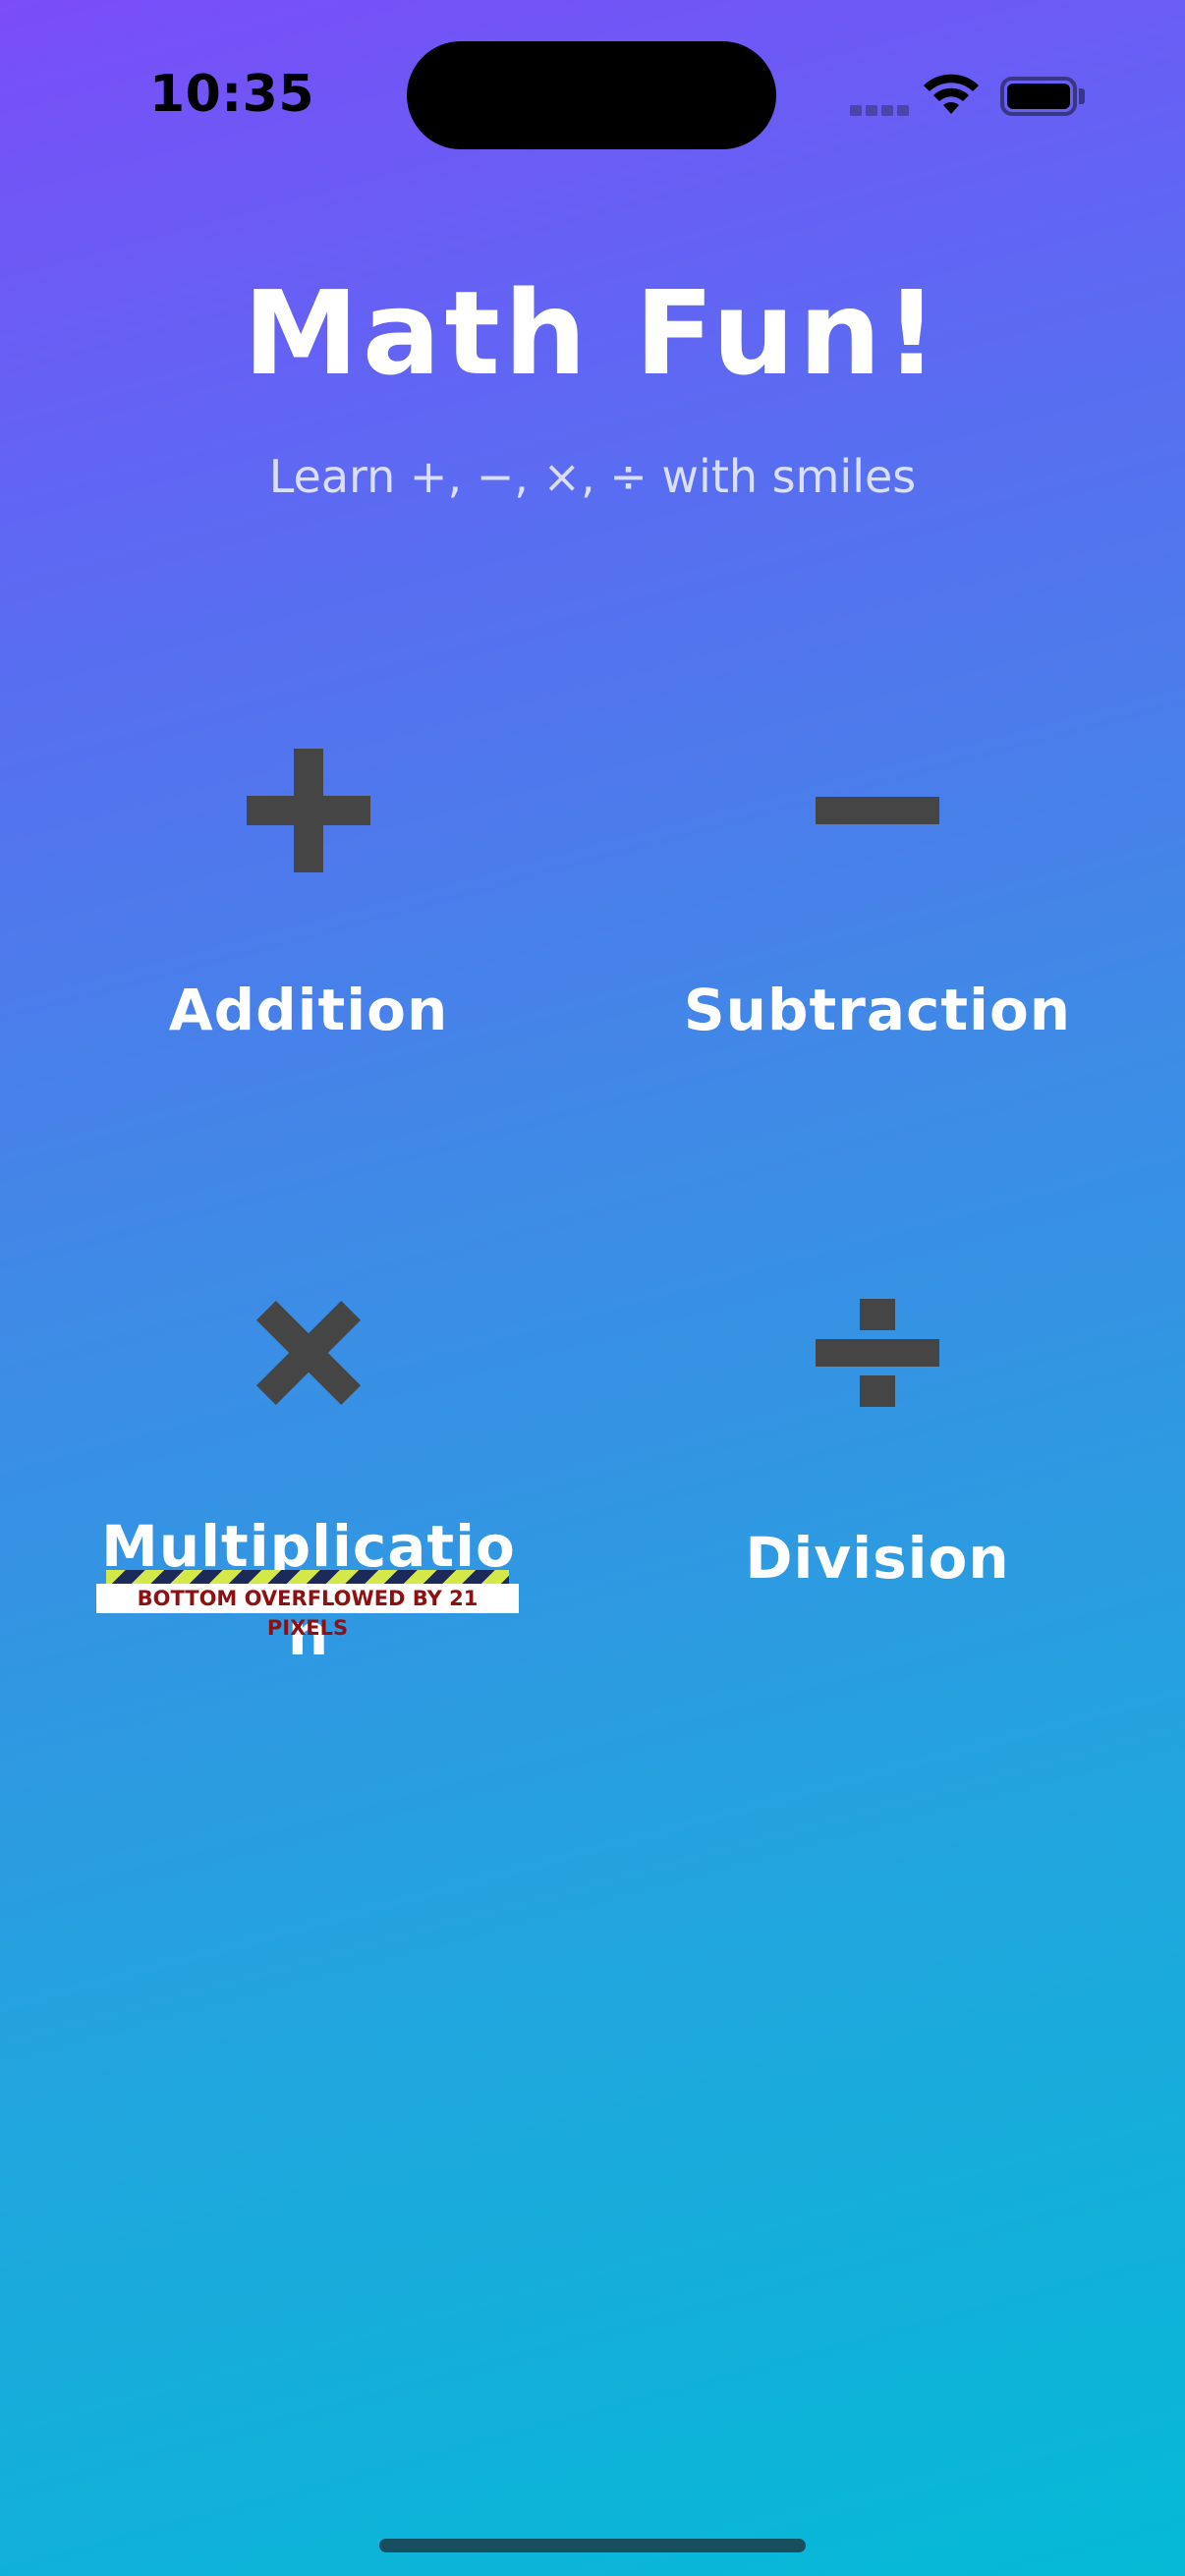 The height and width of the screenshot is (2576, 1185). What do you see at coordinates (308, 1612) in the screenshot?
I see `overflow-warning-text: BOTTOM OVERFLOWED BY 21 PIXELS` at bounding box center [308, 1612].